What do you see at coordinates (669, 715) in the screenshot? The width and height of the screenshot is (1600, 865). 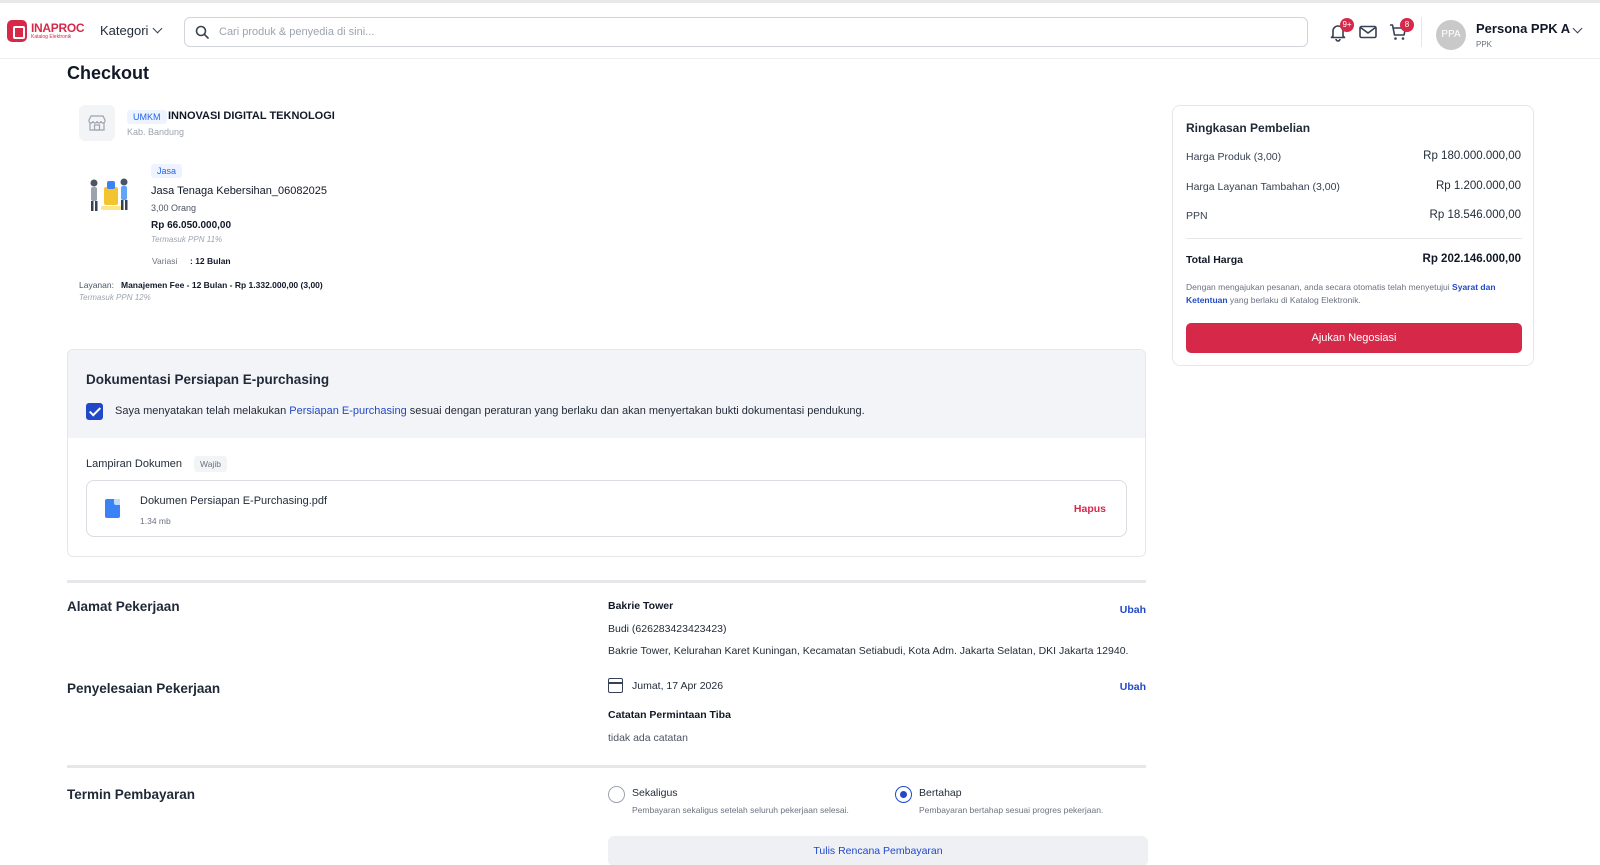 I see `note-title: Catatan Permintaan Tiba` at bounding box center [669, 715].